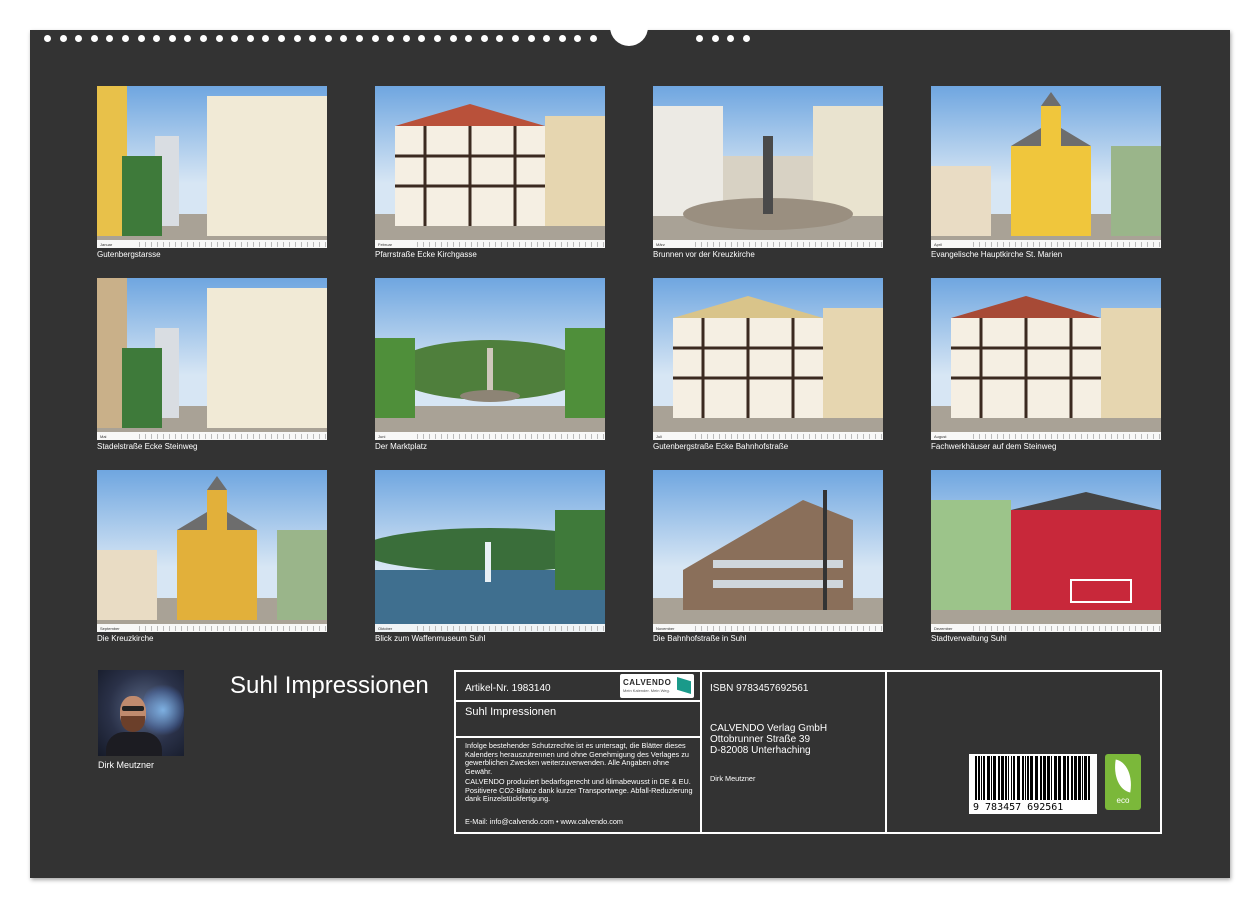 The height and width of the screenshot is (908, 1260). I want to click on eco-badge: eco, so click(1123, 782).